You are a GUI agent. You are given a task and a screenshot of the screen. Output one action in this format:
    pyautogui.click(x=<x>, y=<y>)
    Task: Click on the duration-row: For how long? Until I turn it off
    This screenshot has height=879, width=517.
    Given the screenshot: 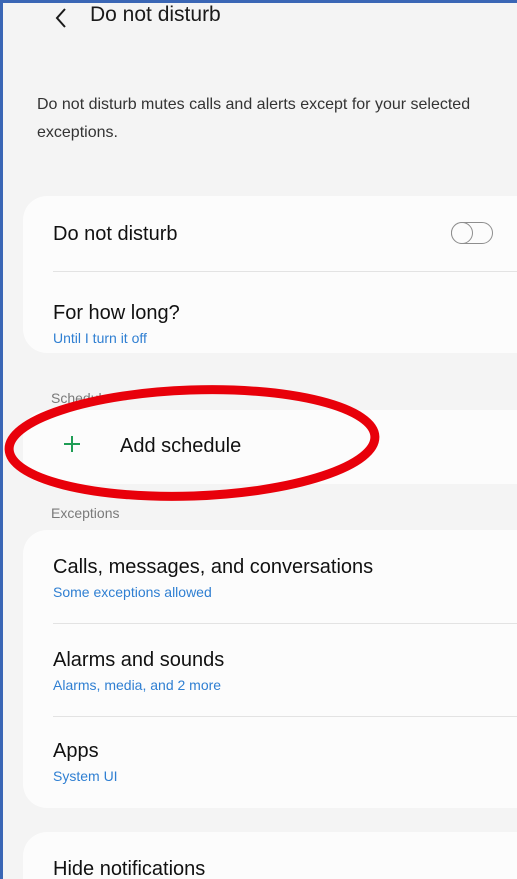 What is the action you would take?
    pyautogui.click(x=285, y=324)
    